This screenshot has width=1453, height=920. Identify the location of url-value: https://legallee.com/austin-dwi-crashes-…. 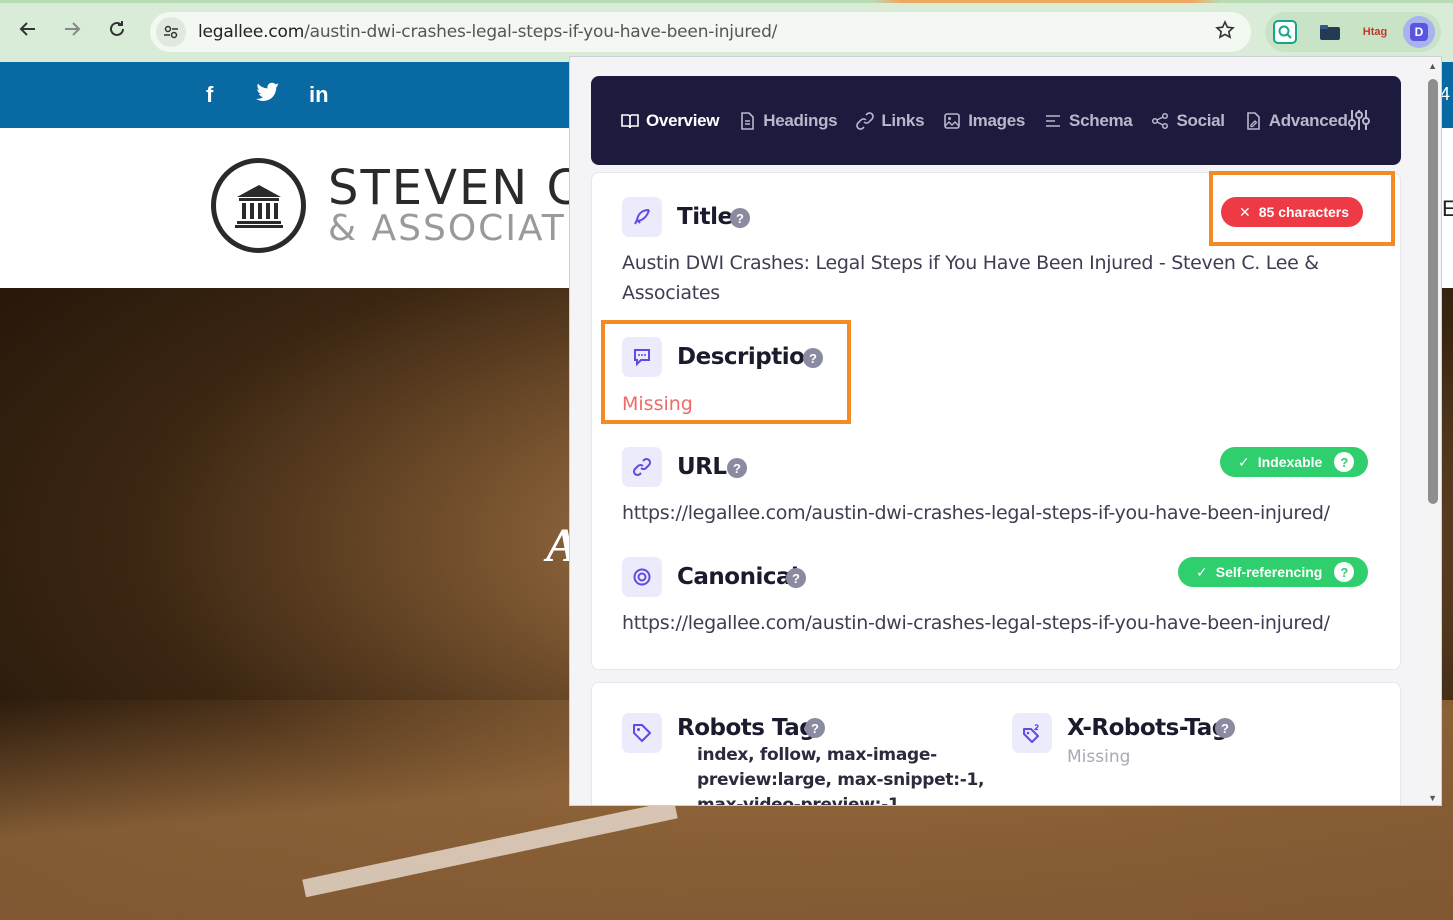
(976, 513).